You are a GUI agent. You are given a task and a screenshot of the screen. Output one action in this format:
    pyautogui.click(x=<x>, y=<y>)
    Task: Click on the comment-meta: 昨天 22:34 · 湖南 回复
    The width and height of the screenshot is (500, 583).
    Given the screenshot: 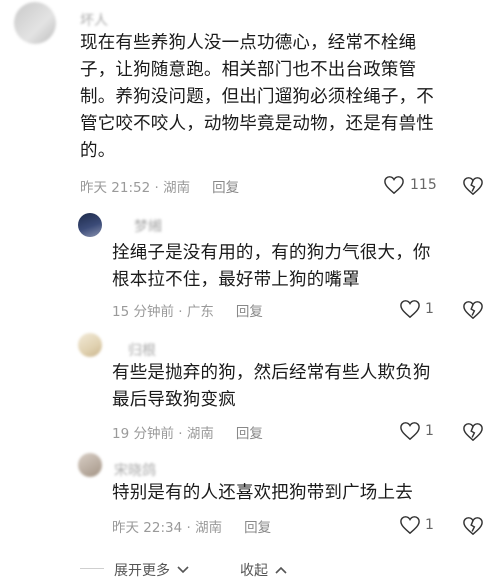 What is the action you would take?
    pyautogui.click(x=191, y=526)
    